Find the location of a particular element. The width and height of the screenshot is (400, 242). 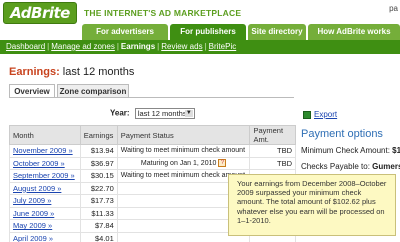

payment-options-title: Payment options is located at coordinates (342, 134).